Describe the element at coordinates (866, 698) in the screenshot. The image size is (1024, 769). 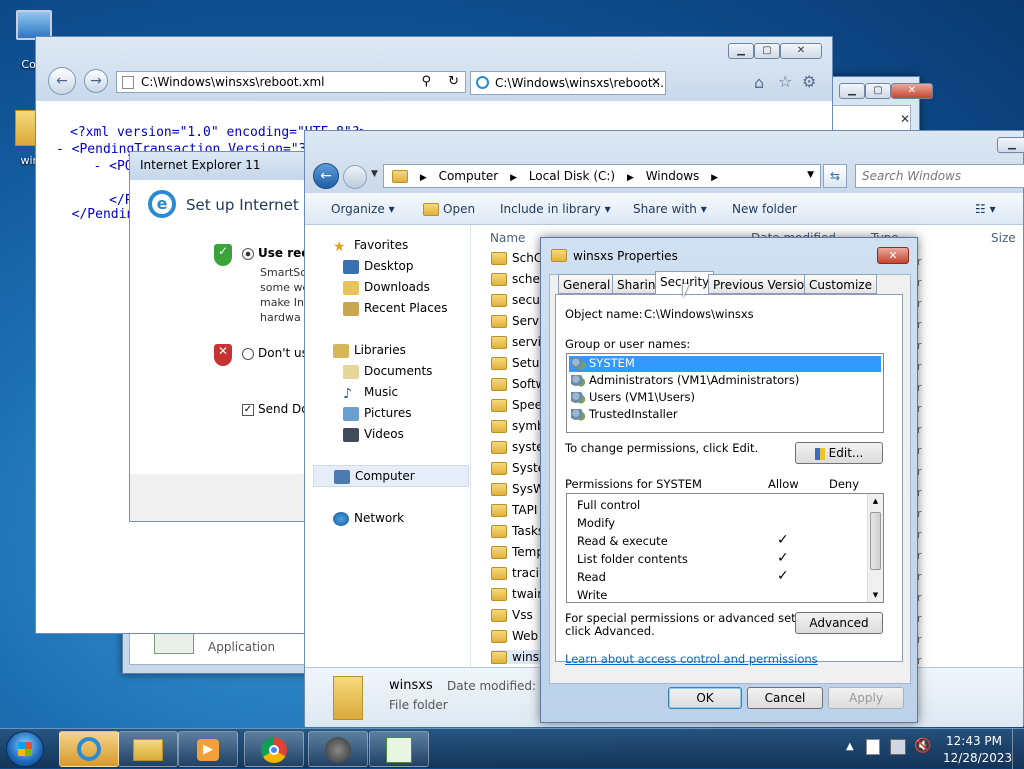
I see `apply-button: Apply` at that location.